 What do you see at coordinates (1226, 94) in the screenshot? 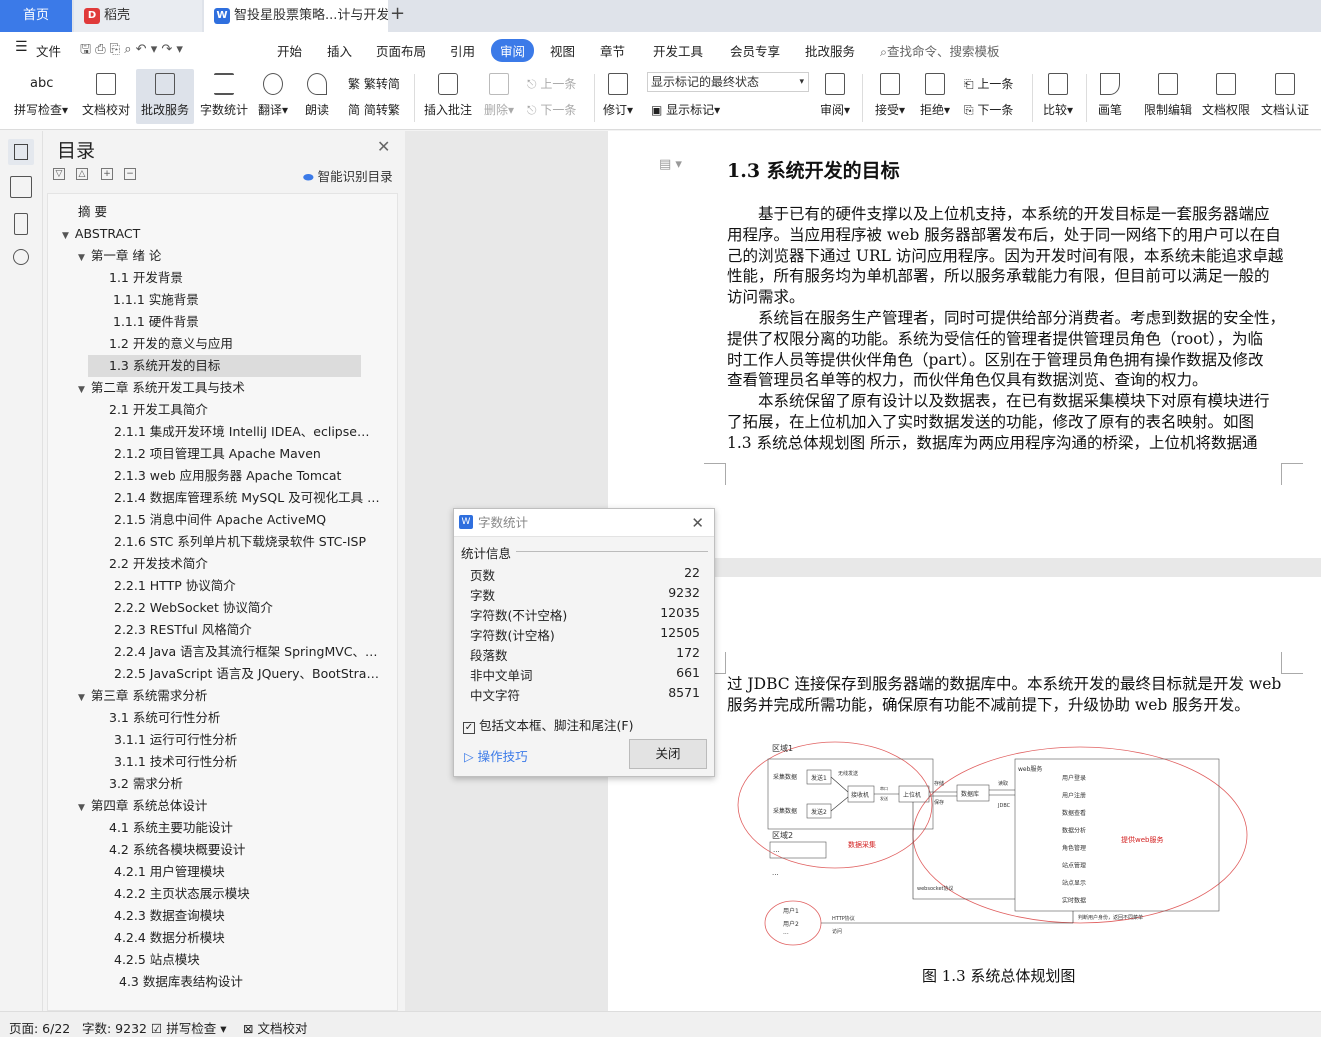
I see `doc-permission-button: 文档权限` at bounding box center [1226, 94].